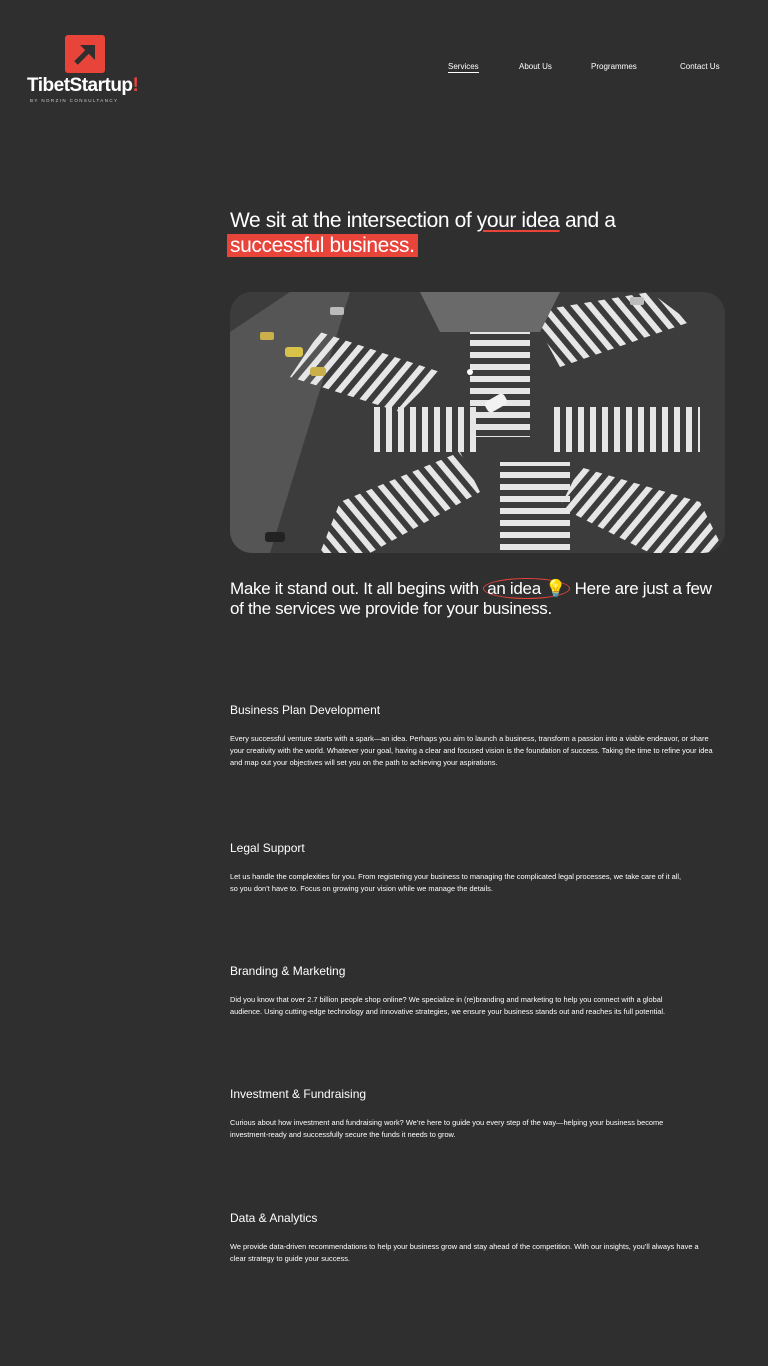 The width and height of the screenshot is (768, 1366). What do you see at coordinates (298, 1094) in the screenshot?
I see `service-title-investment-fundraising: Investment & Fundraising` at bounding box center [298, 1094].